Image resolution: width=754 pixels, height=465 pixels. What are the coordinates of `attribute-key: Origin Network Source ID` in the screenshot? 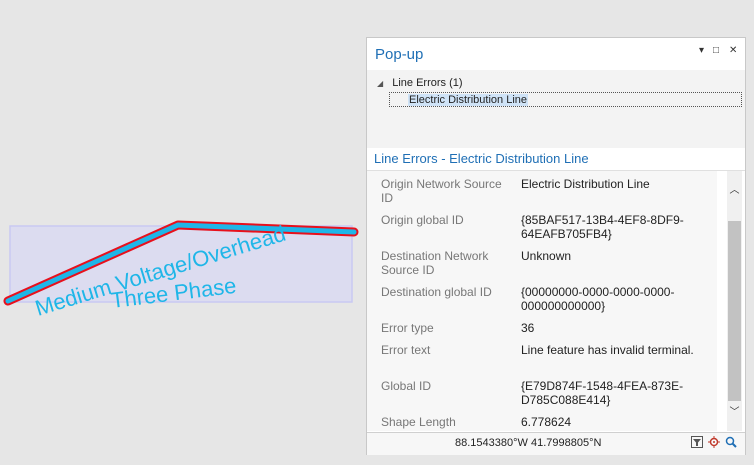 It's located at (441, 191).